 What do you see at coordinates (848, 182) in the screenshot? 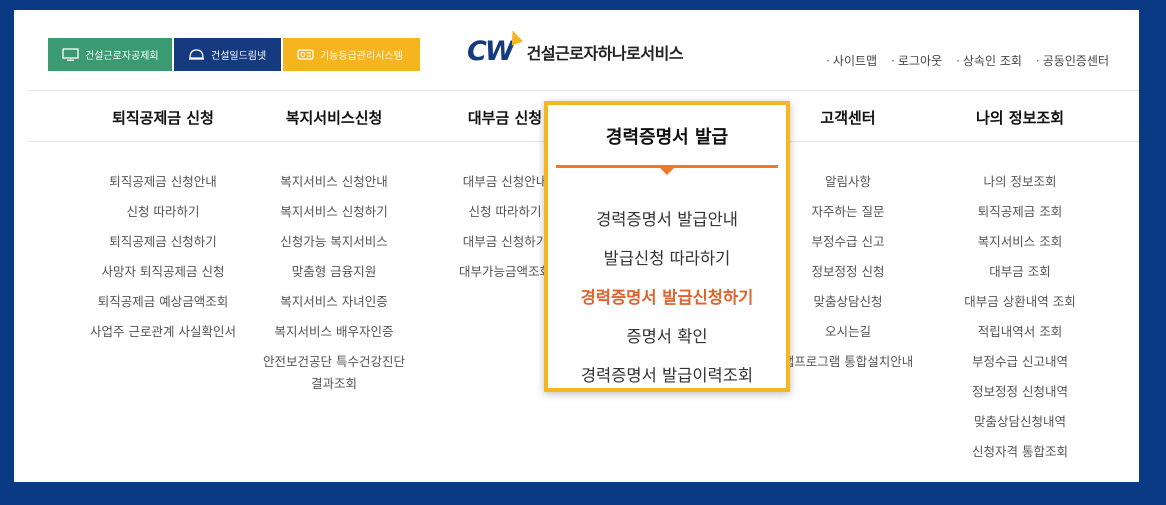
I see `submenu-item: 알림사항` at bounding box center [848, 182].